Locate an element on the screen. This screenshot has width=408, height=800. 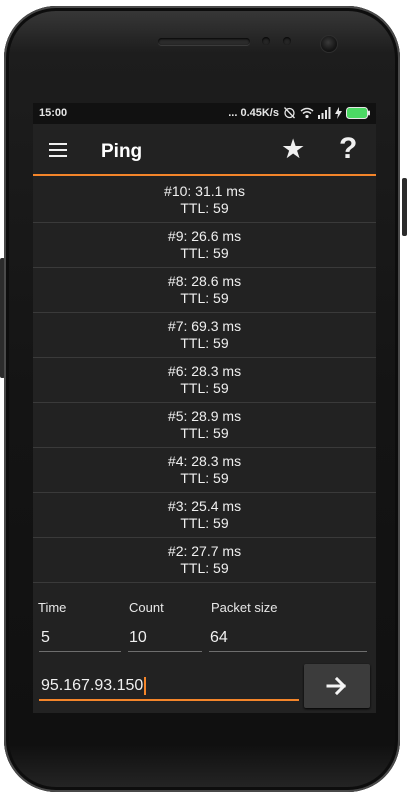
list-item: #4: 28.3 ms TTL: 59 is located at coordinates (204, 470).